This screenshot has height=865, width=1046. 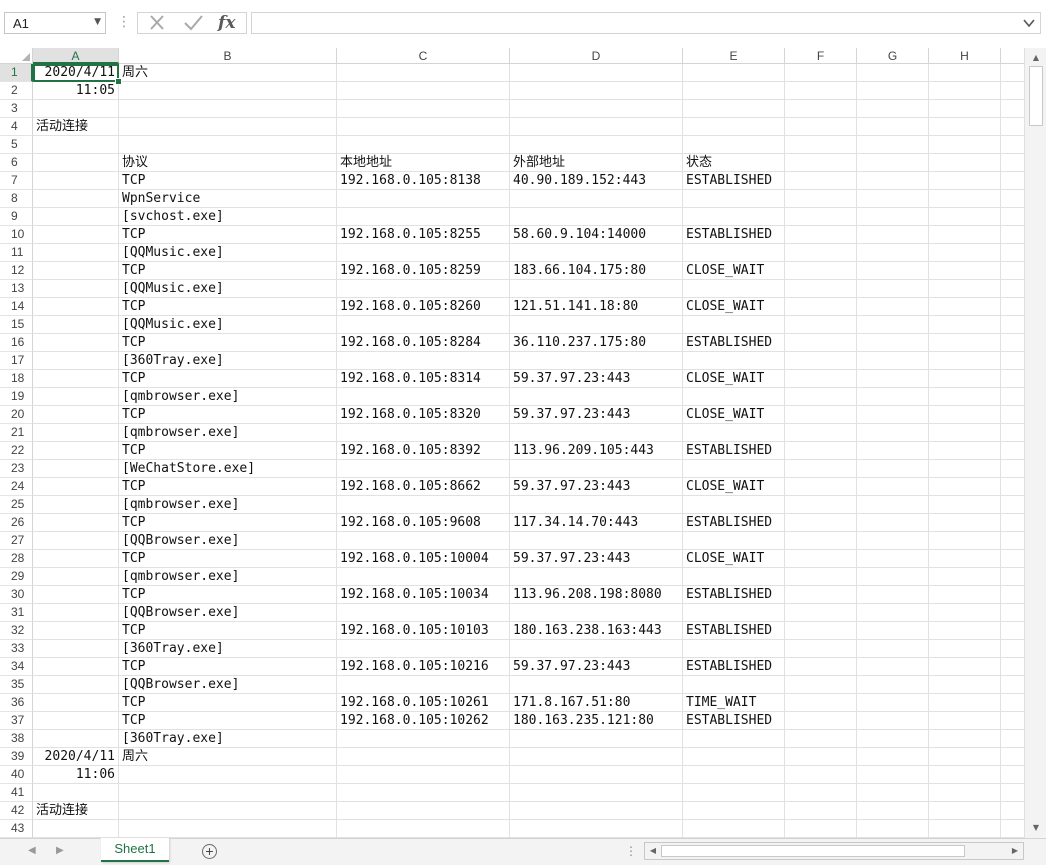 I want to click on row-header: 15, so click(x=16, y=325).